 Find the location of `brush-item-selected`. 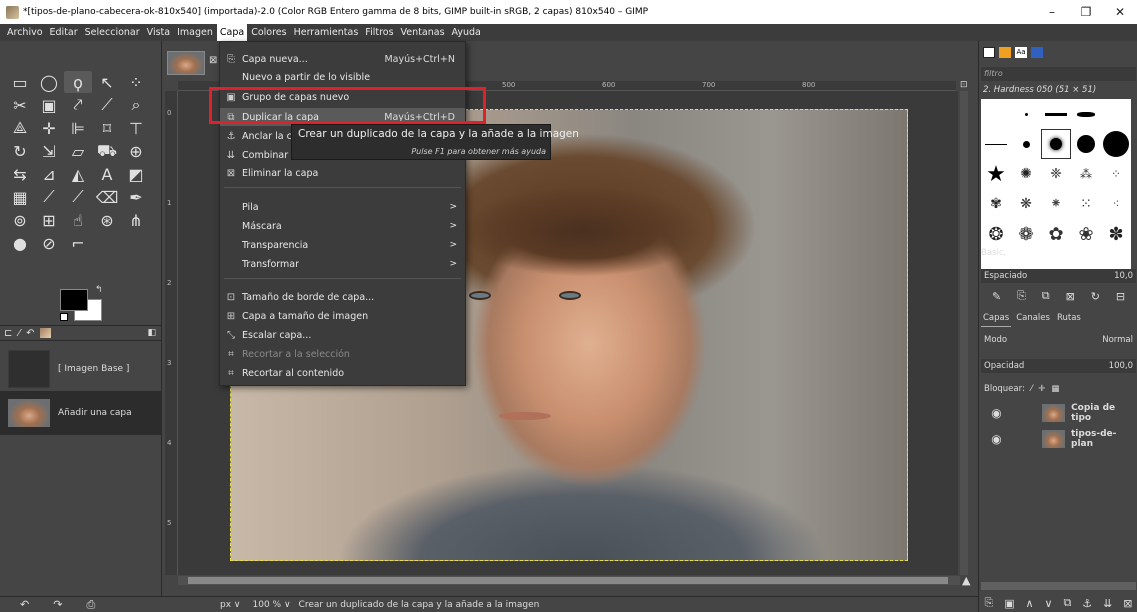

brush-item-selected is located at coordinates (1056, 144).